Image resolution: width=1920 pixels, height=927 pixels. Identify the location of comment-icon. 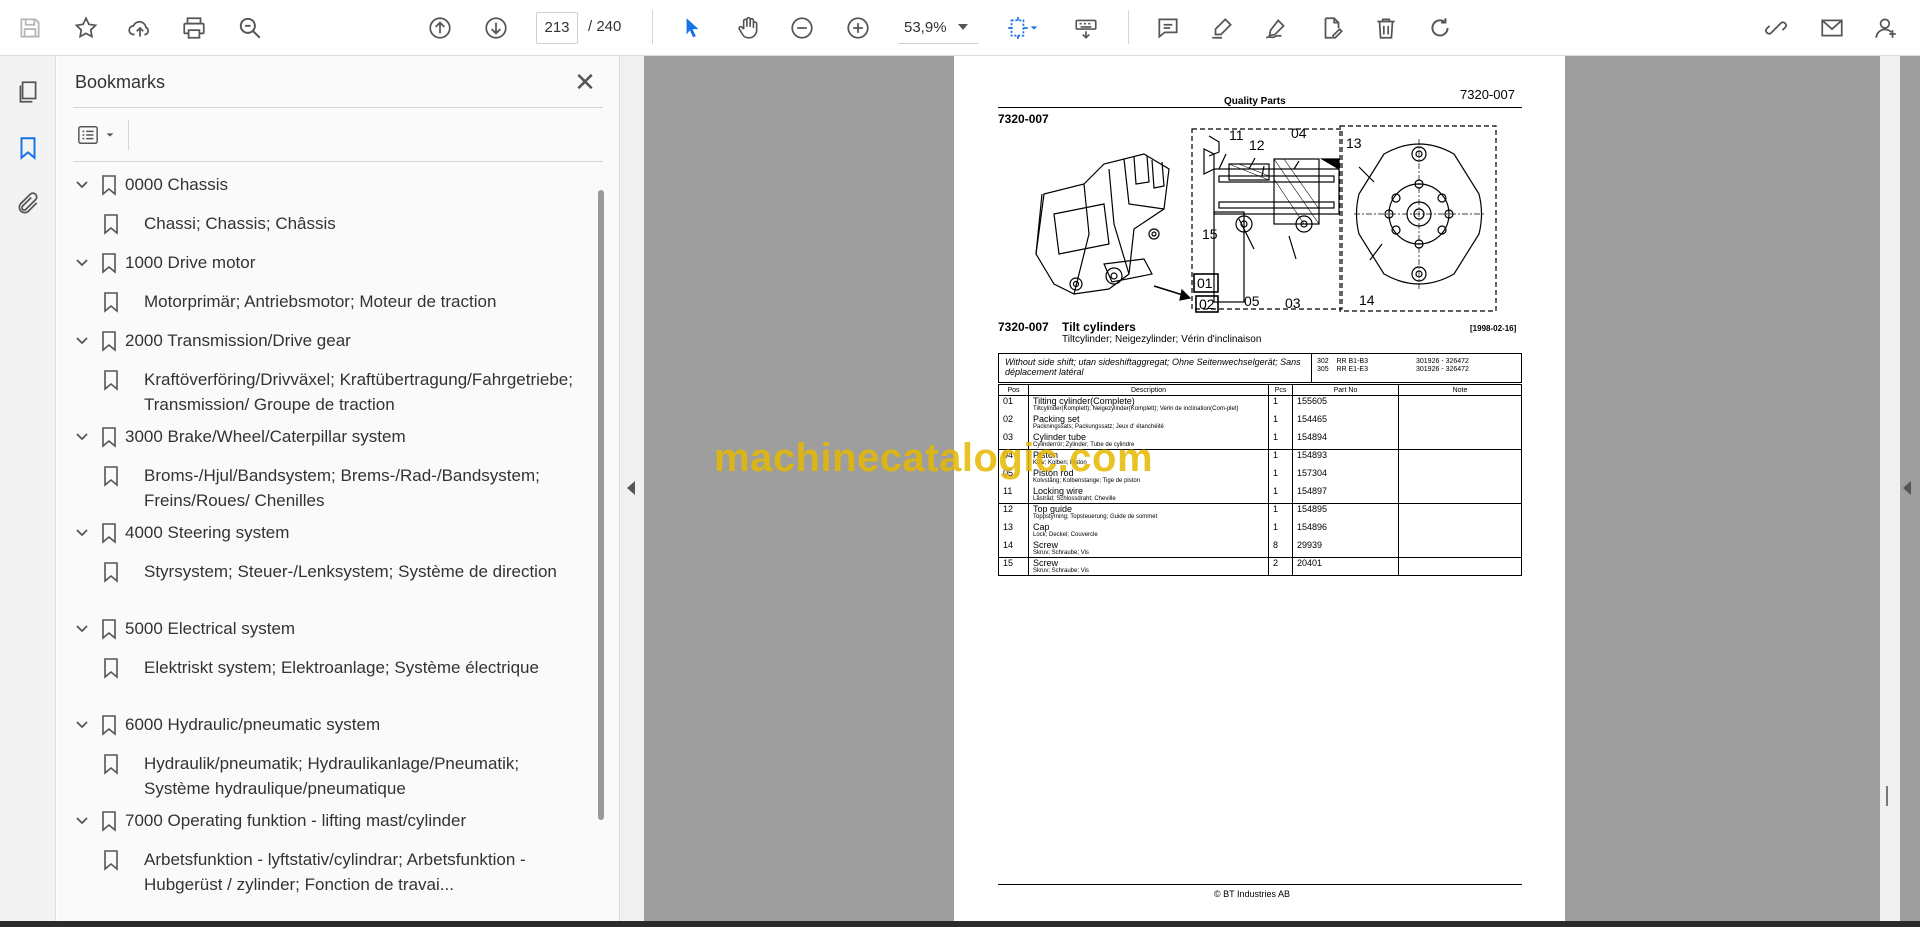
(1168, 28).